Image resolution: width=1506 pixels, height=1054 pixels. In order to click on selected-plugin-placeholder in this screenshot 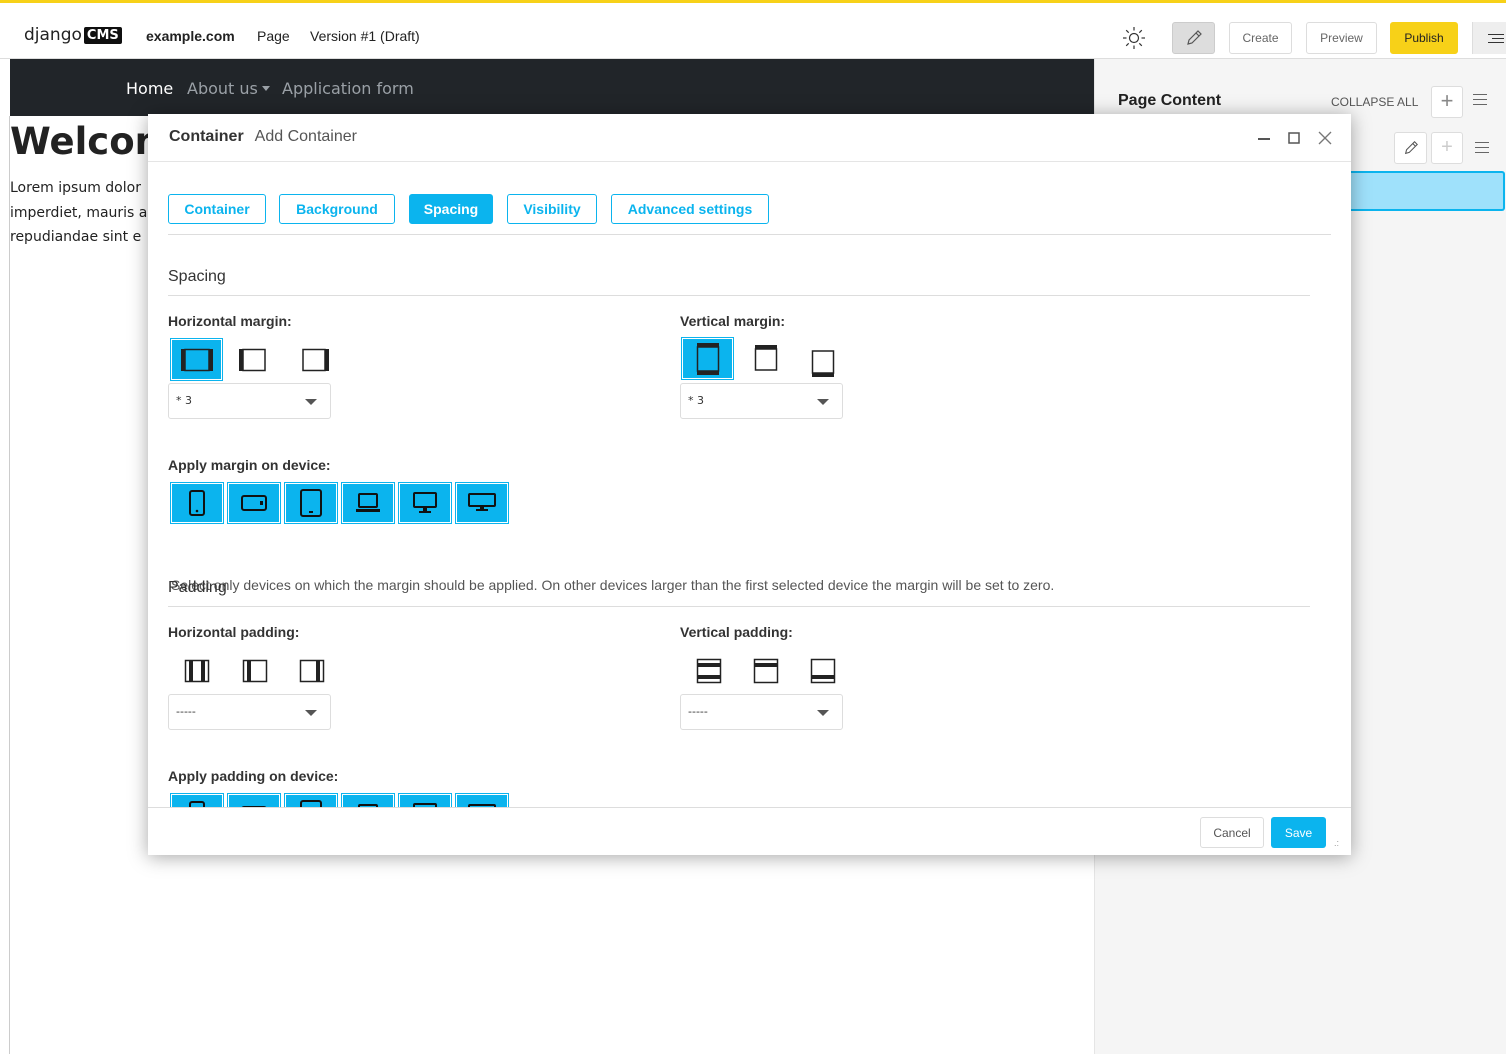, I will do `click(1428, 191)`.